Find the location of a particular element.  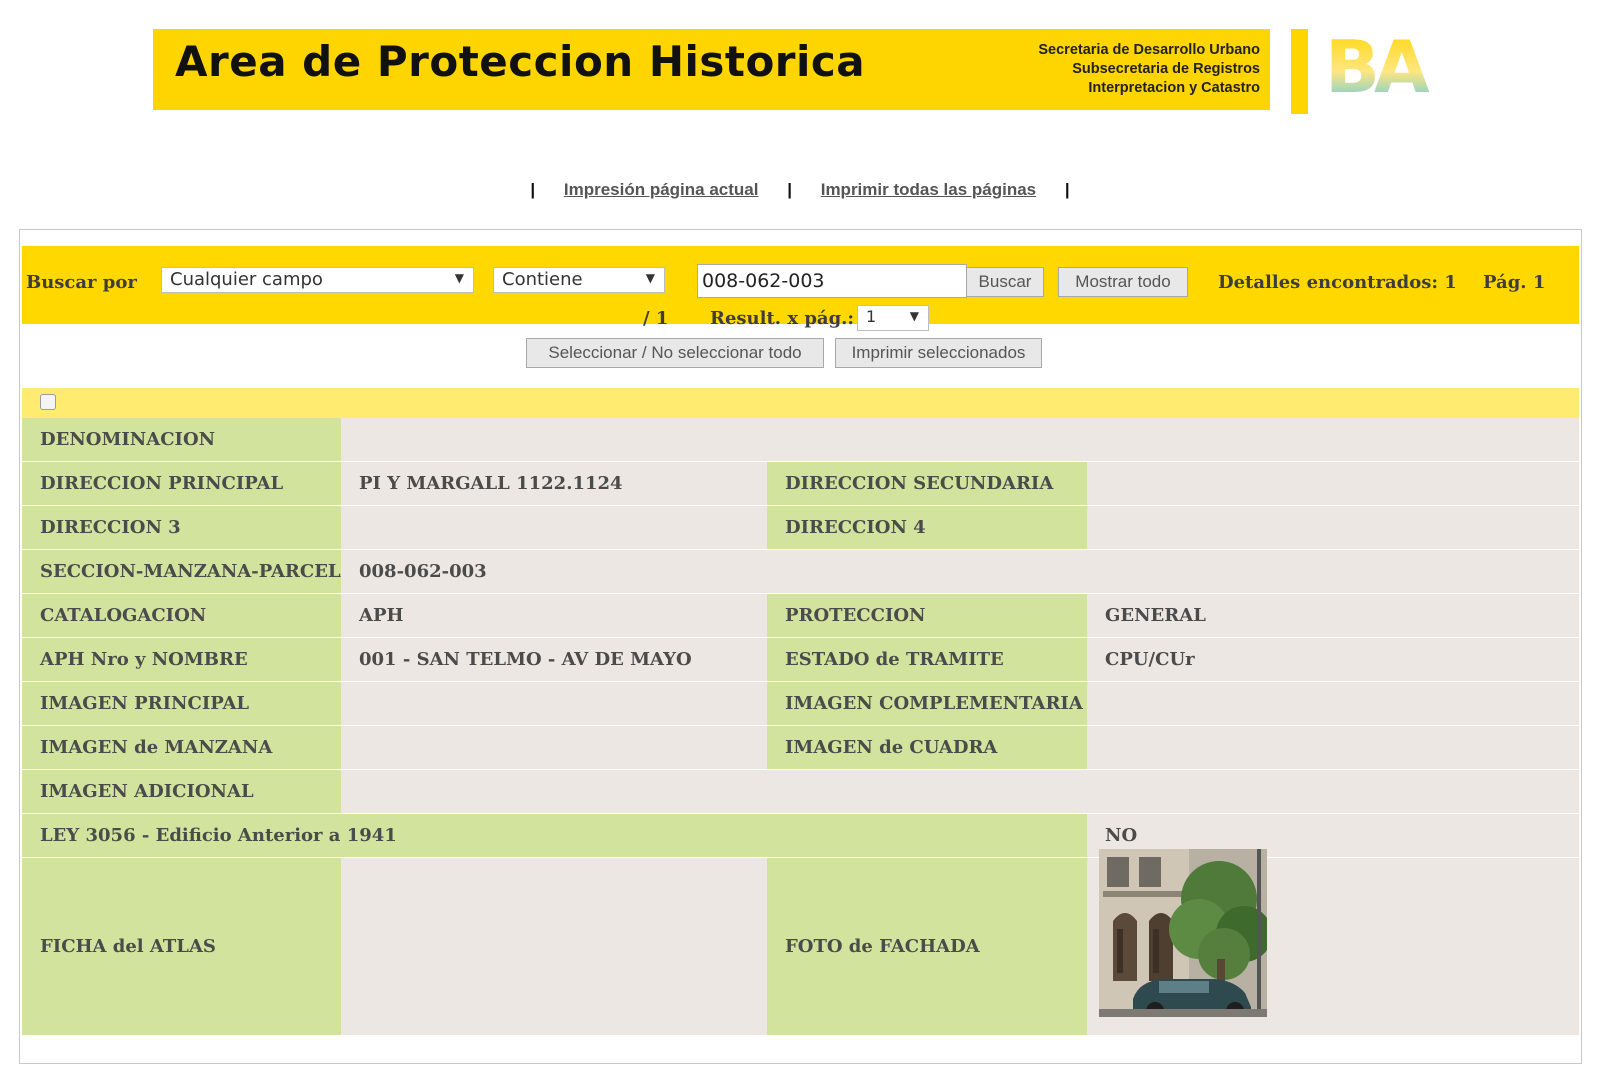

operator-select: Contiene ▼ is located at coordinates (579, 280).